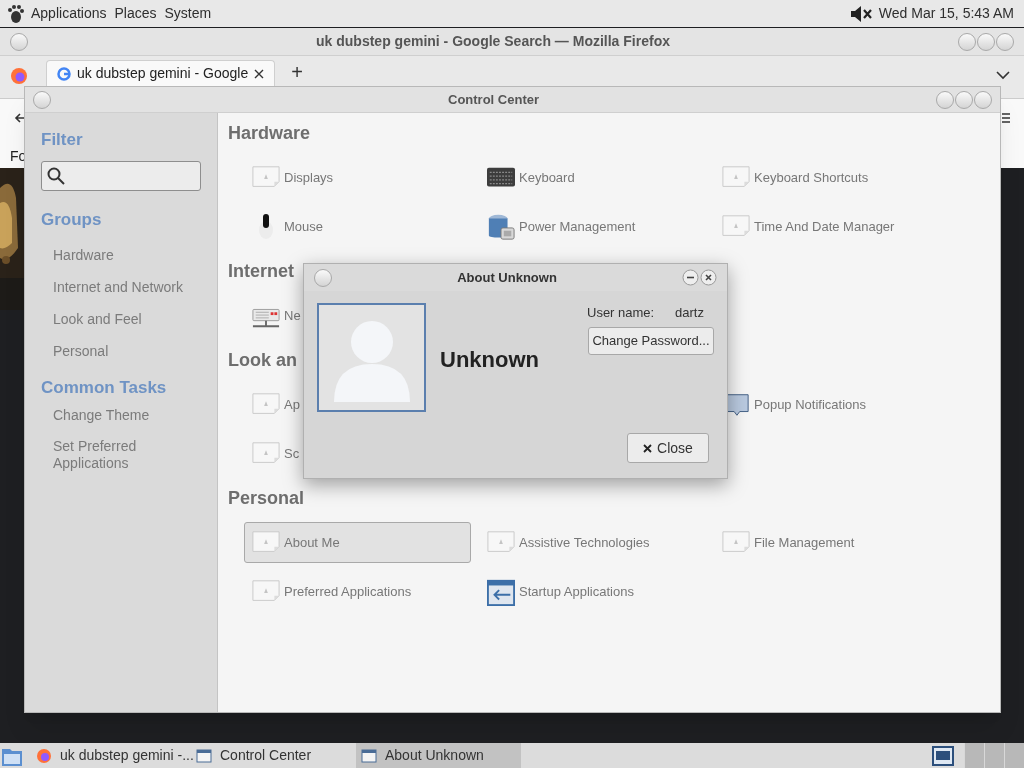  Describe the element at coordinates (357, 226) in the screenshot. I see `settings-item: Mouse` at that location.